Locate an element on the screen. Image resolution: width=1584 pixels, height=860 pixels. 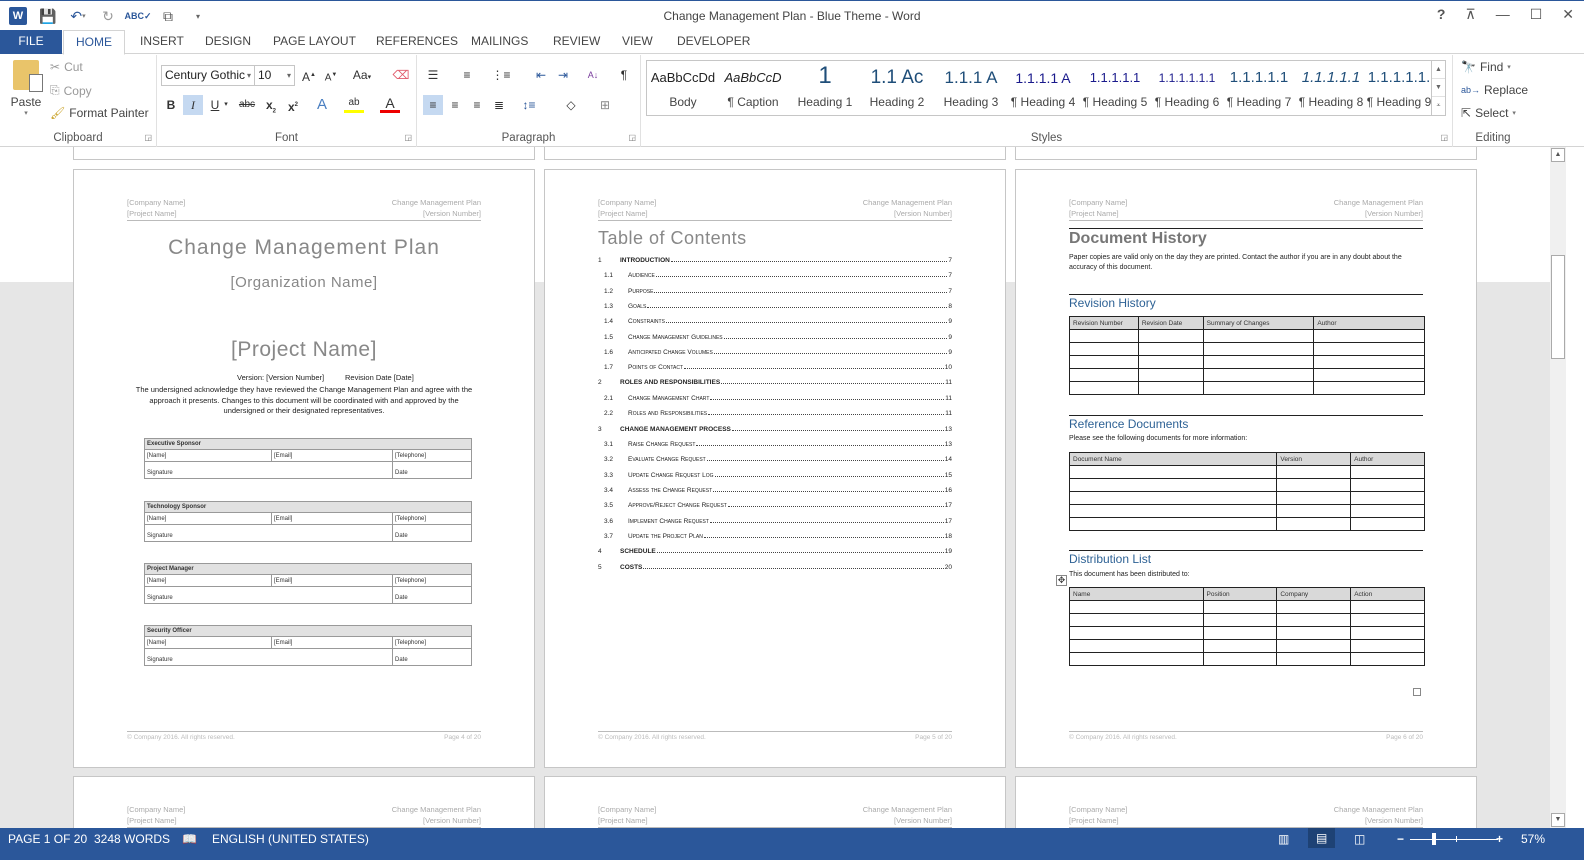
increase-indent-icon: ⇥ is located at coordinates (563, 75).